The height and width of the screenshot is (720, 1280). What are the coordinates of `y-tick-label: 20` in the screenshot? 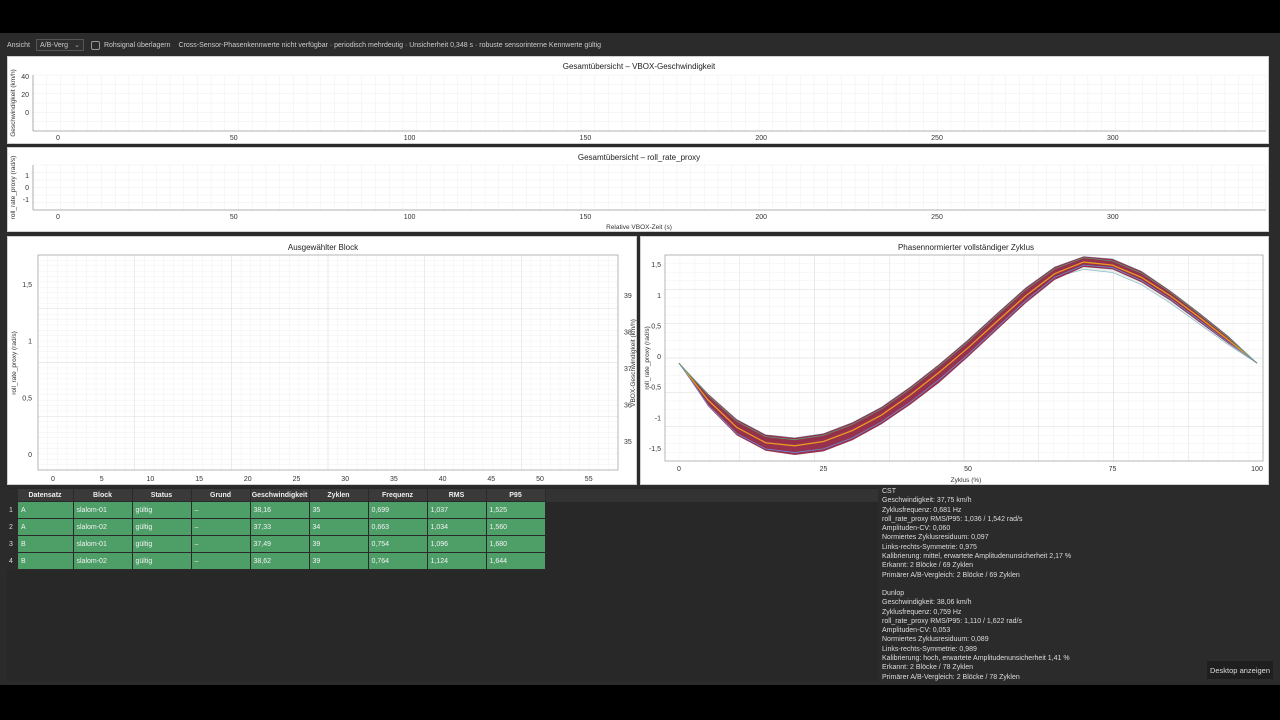 It's located at (25, 95).